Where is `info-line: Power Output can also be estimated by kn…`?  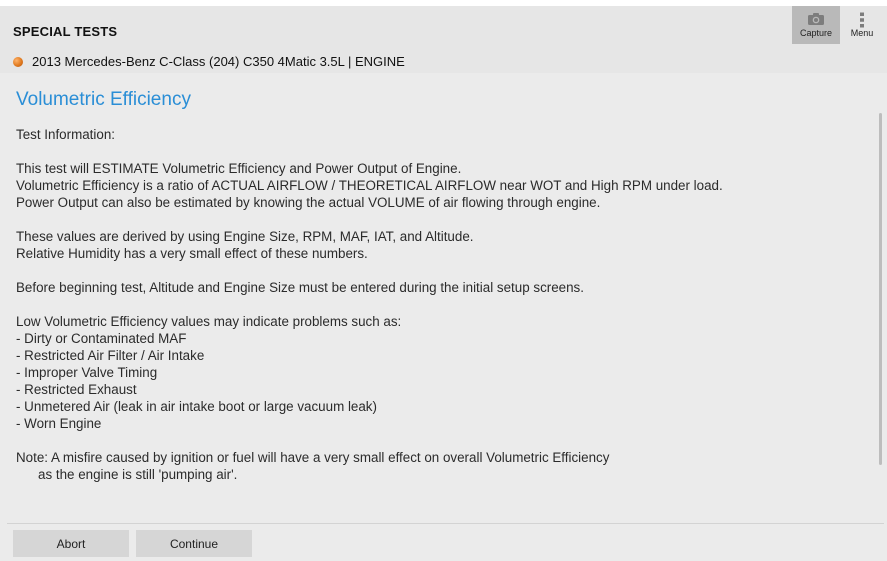
info-line: Power Output can also be estimated by kn… is located at coordinates (308, 202).